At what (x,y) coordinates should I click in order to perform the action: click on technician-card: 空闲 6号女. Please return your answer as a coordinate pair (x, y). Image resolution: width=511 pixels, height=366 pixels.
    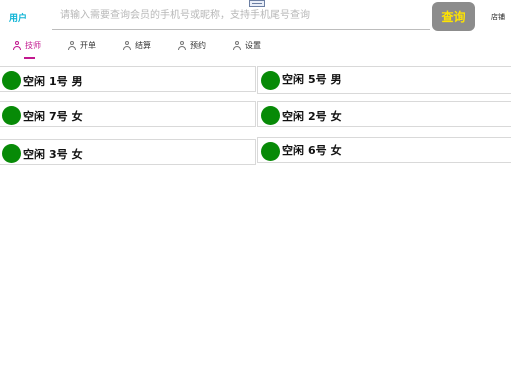
    Looking at the image, I should click on (384, 150).